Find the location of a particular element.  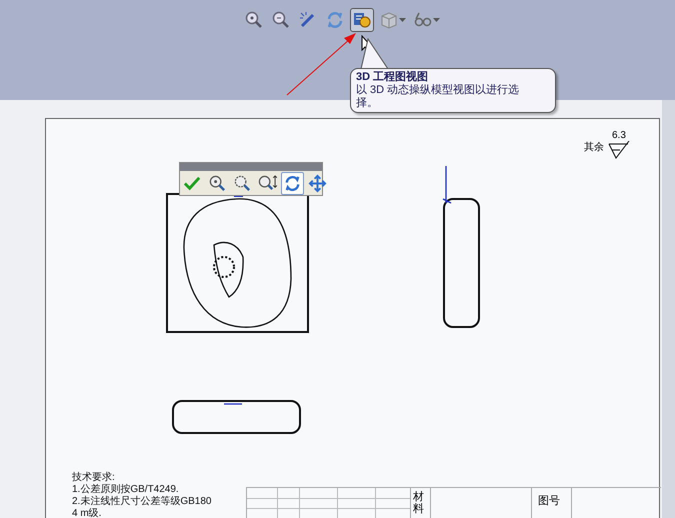

roughness-symbol-icon is located at coordinates (619, 150).